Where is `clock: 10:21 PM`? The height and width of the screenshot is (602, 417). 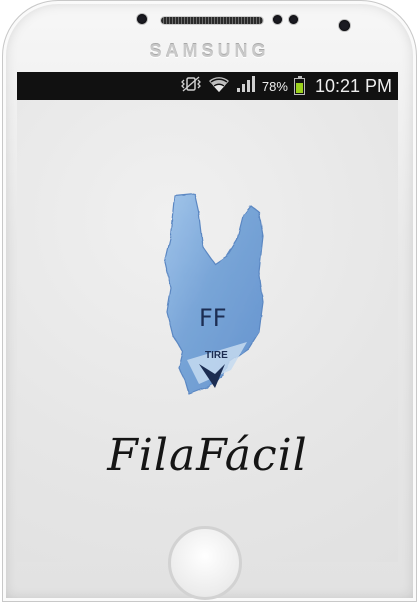
clock: 10:21 PM is located at coordinates (353, 85).